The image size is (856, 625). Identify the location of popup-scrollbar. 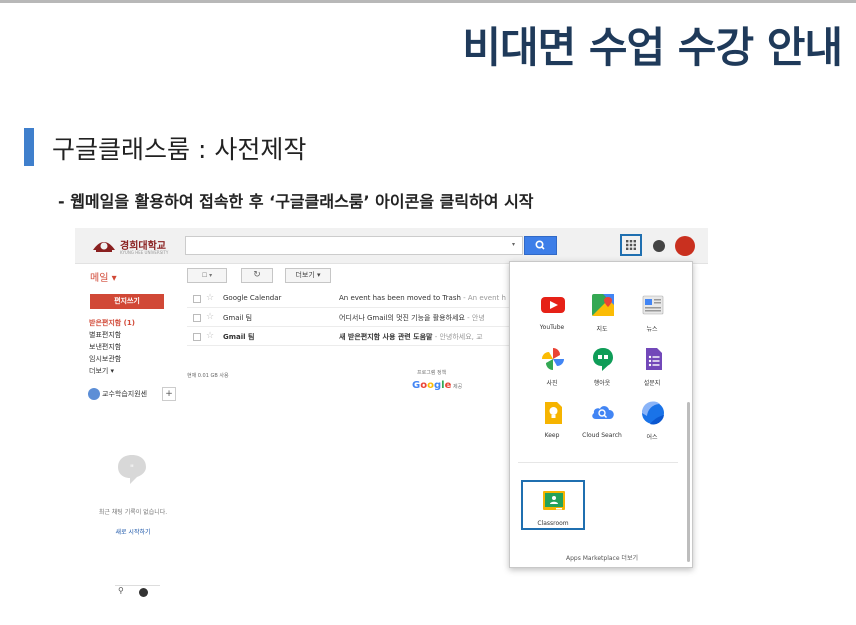
(688, 482).